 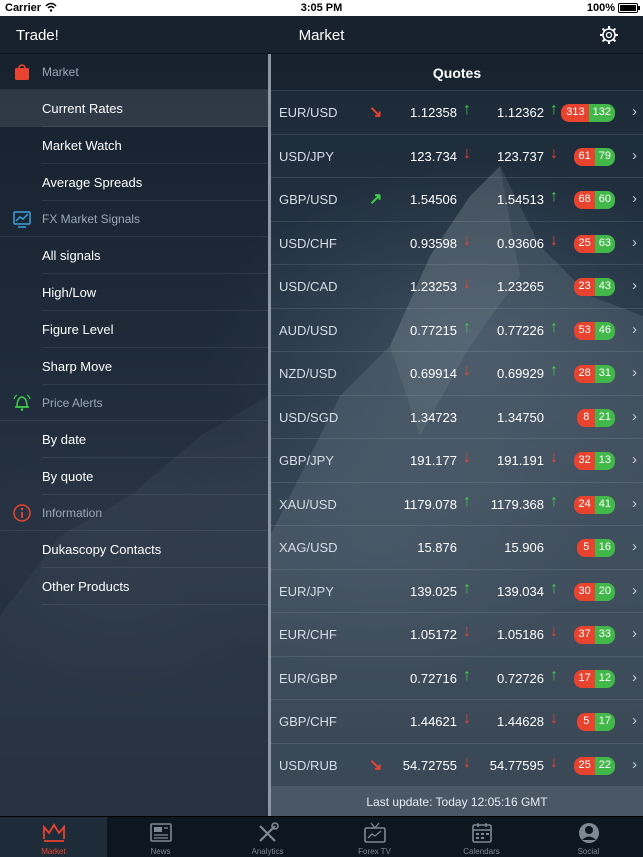 What do you see at coordinates (134, 292) in the screenshot?
I see `sidebar-item-high-low: High/Low` at bounding box center [134, 292].